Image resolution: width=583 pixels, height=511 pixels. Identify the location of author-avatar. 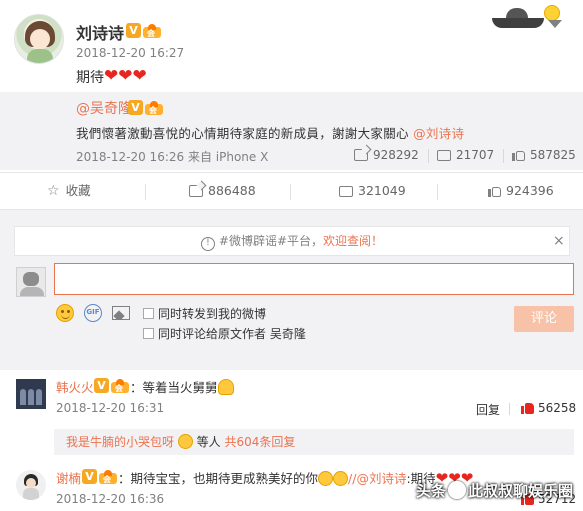
(39, 39).